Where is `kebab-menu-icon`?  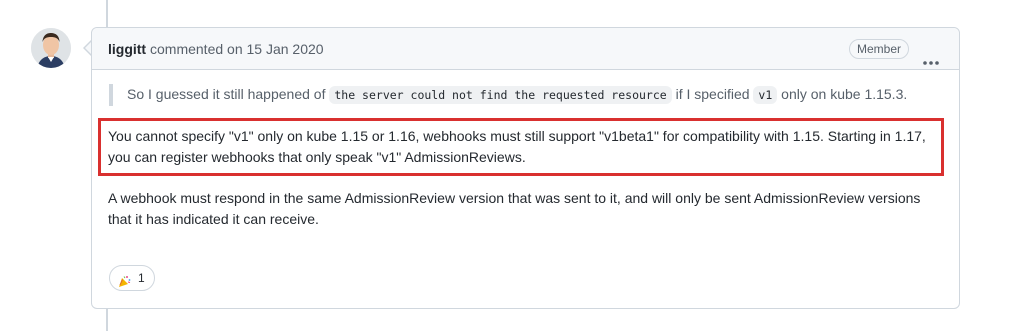 kebab-menu-icon is located at coordinates (931, 54).